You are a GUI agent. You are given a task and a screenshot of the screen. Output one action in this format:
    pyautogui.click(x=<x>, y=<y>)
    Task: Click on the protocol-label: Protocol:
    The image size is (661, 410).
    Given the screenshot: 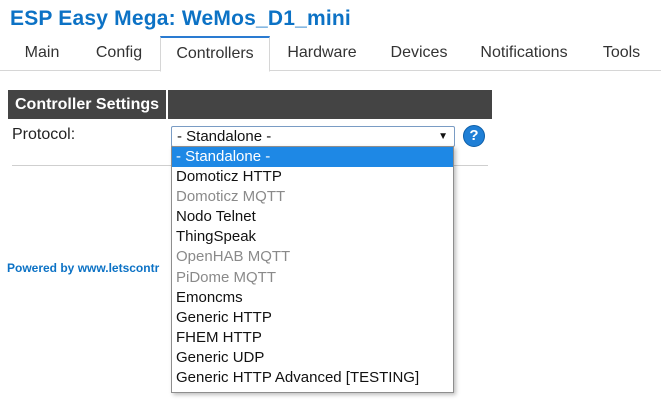 What is the action you would take?
    pyautogui.click(x=44, y=134)
    